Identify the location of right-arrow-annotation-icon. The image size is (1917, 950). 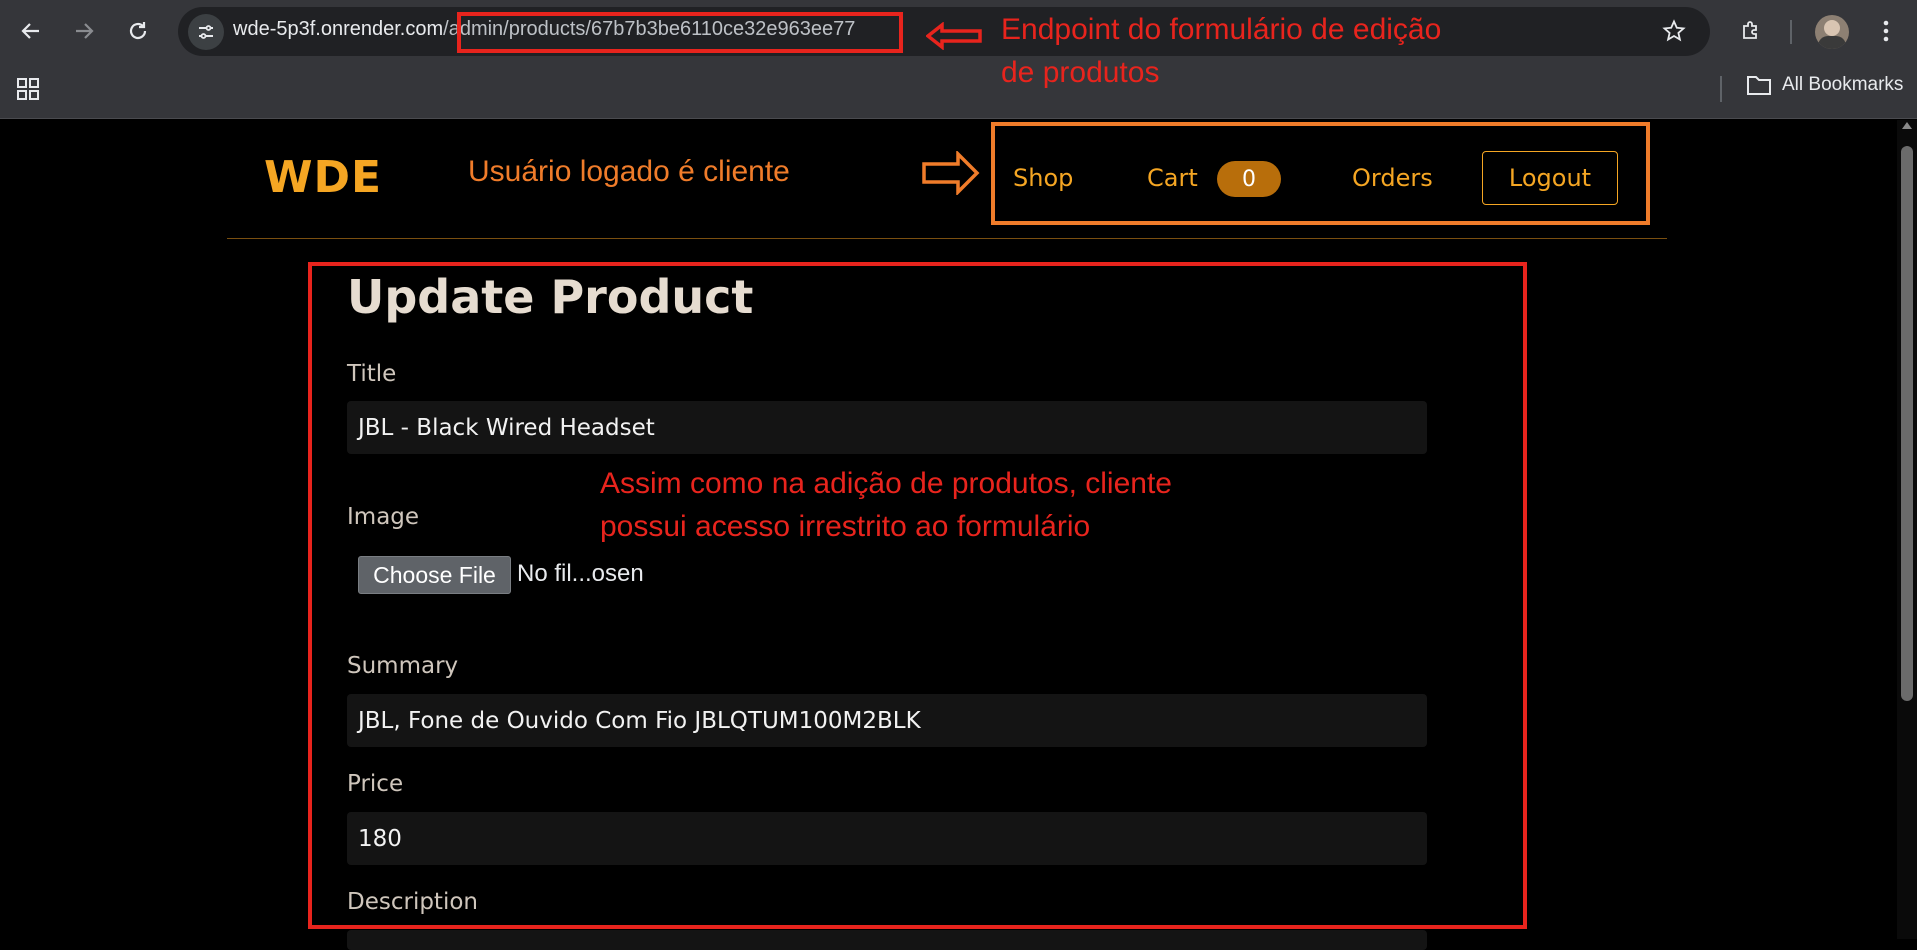
(951, 173).